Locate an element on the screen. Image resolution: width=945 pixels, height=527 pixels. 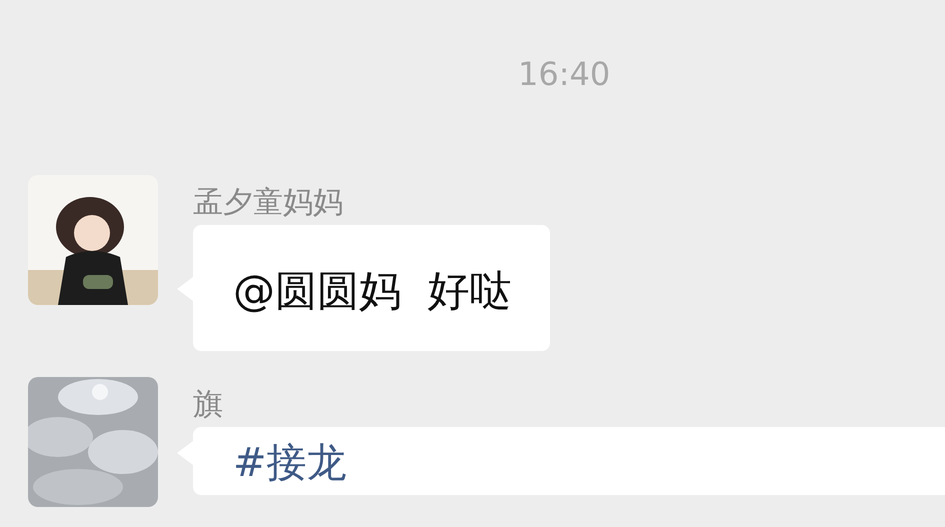
message-text: @圆圆妈 好哒 is located at coordinates (372, 290).